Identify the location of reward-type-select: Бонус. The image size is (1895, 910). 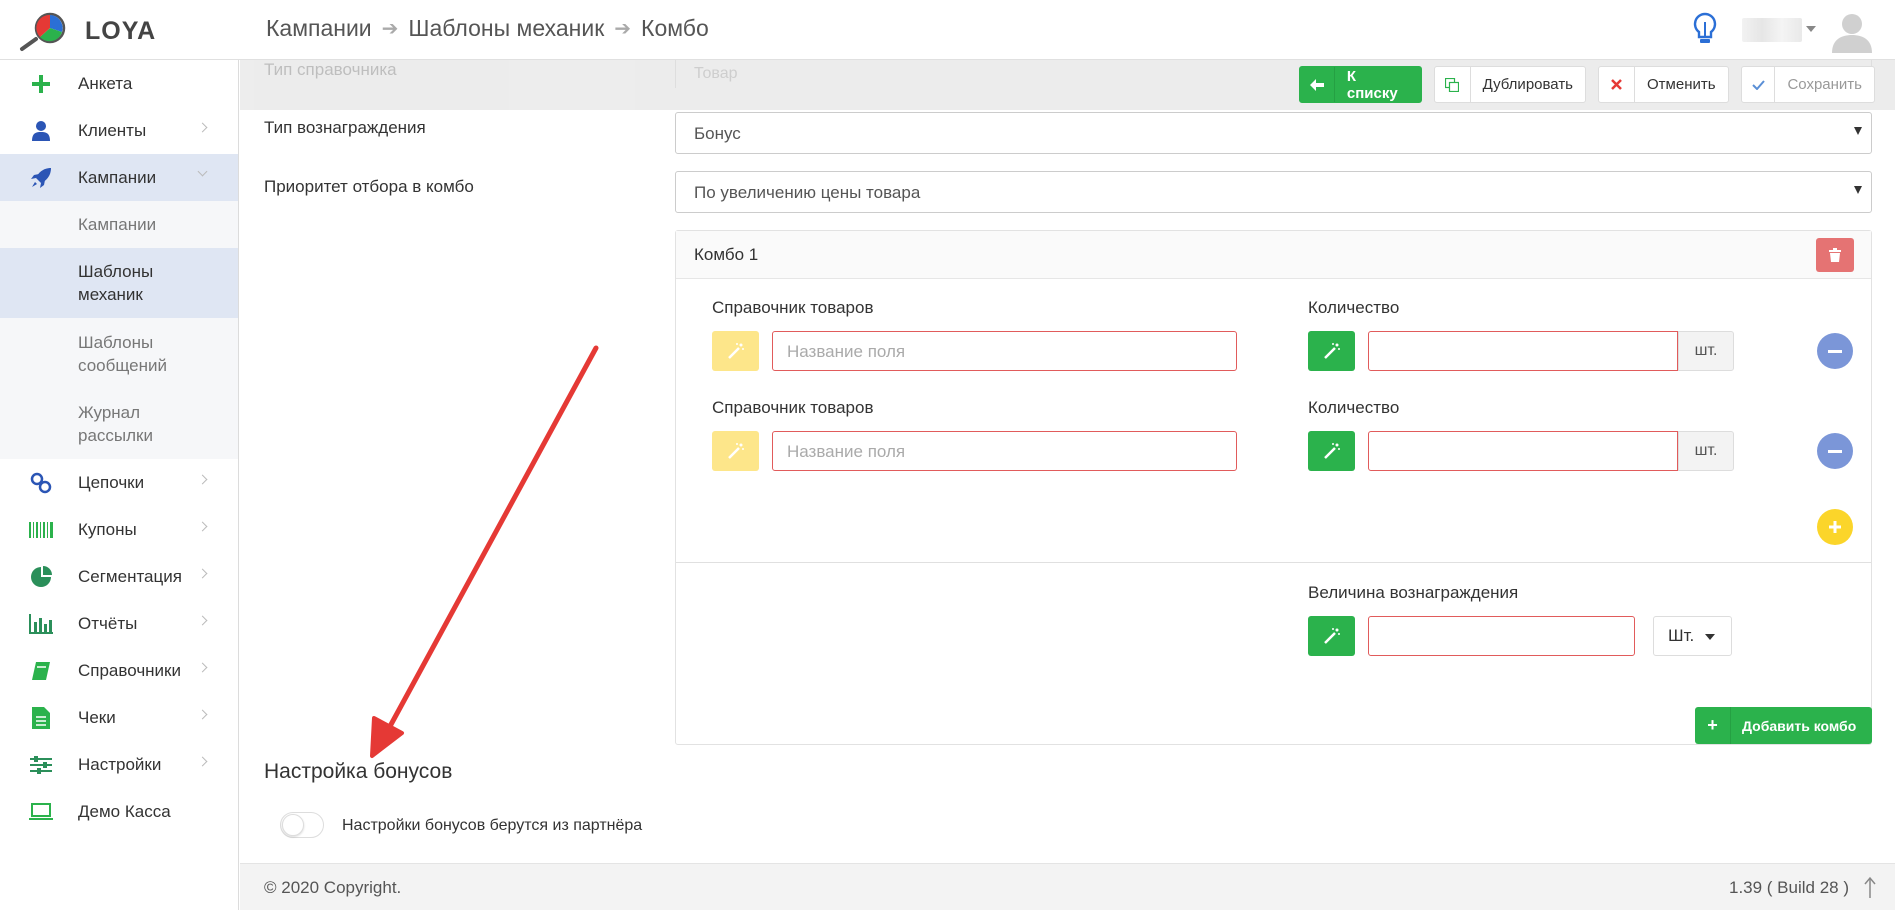
(1273, 133).